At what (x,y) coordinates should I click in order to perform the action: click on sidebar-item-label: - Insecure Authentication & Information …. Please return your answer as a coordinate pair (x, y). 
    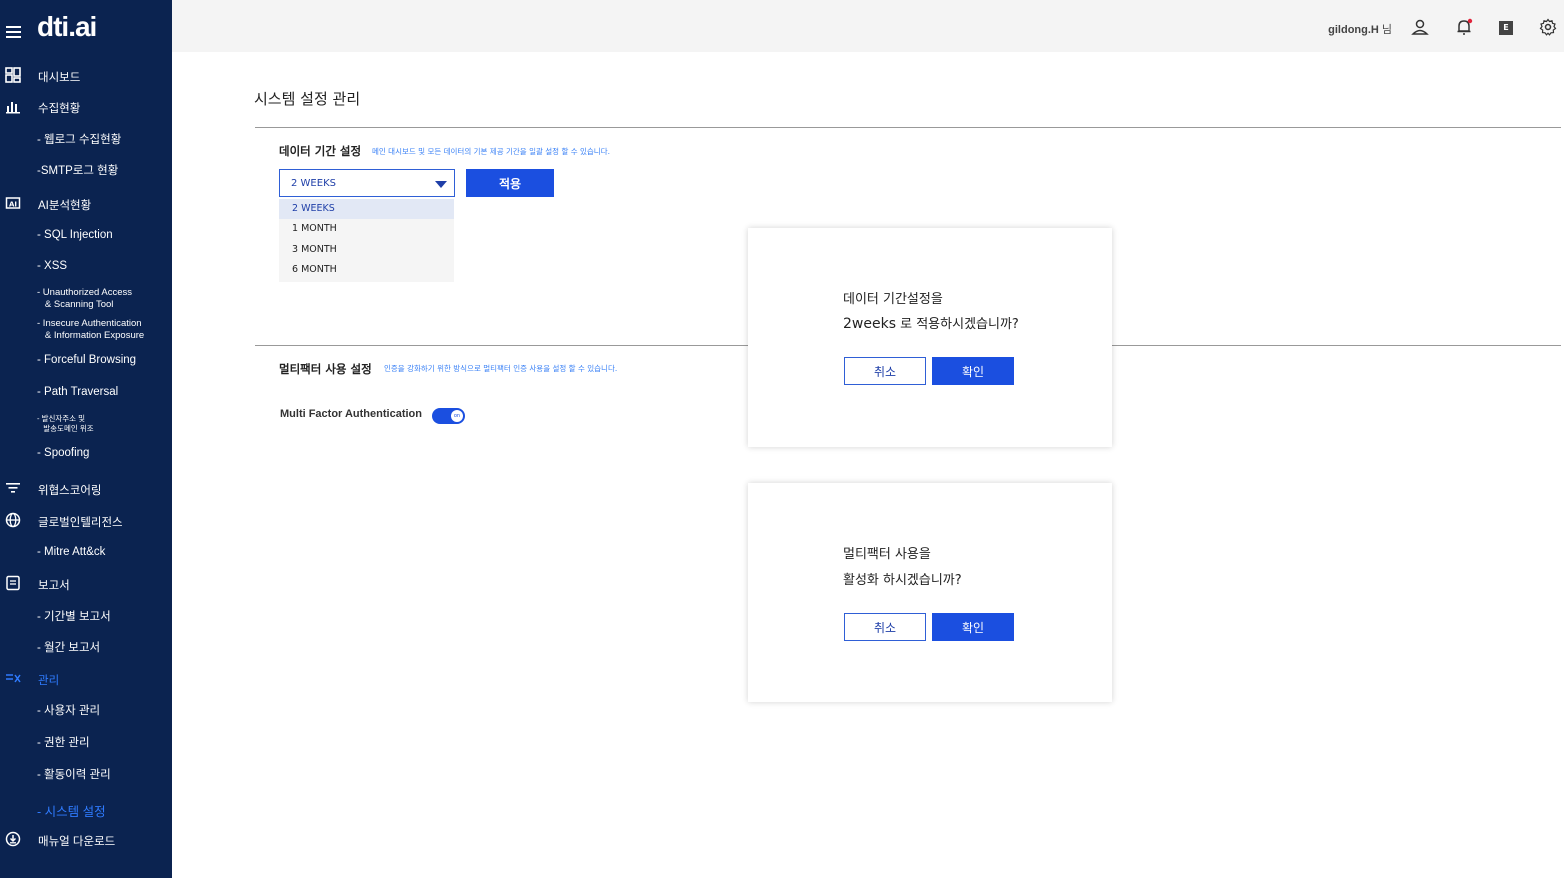
    Looking at the image, I should click on (91, 329).